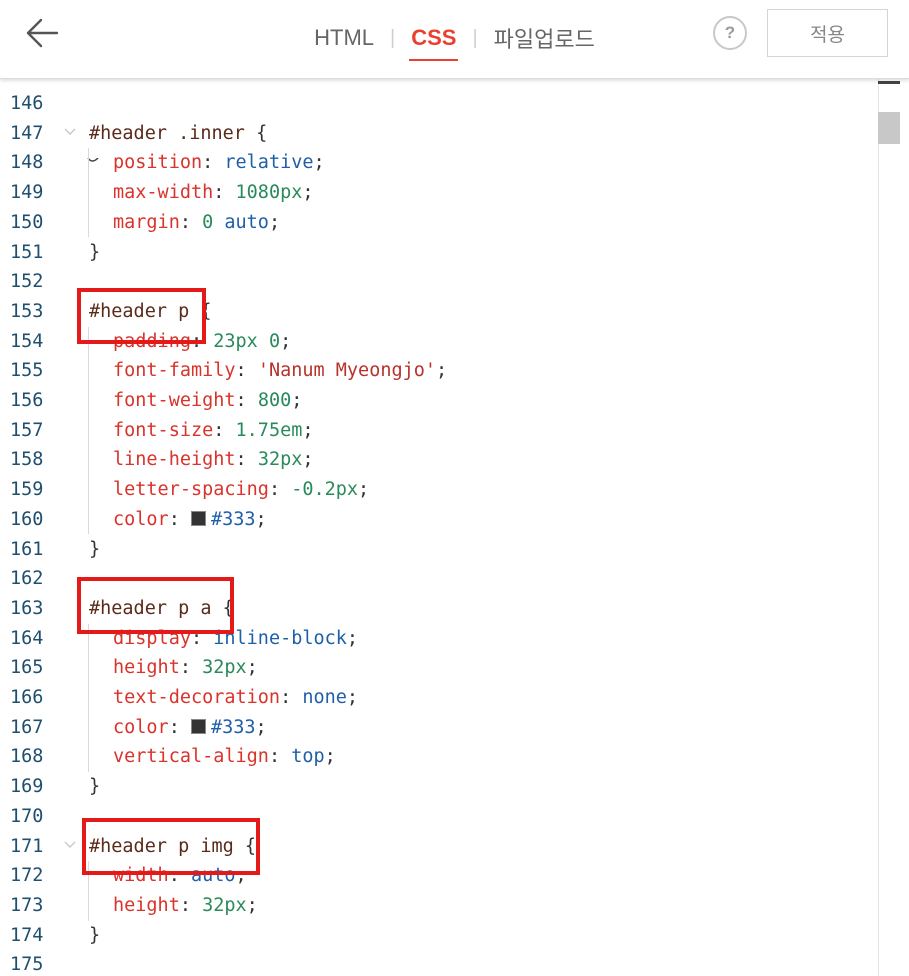 The image size is (909, 976). What do you see at coordinates (544, 38) in the screenshot?
I see `tab-file-upload: 파일업로드` at bounding box center [544, 38].